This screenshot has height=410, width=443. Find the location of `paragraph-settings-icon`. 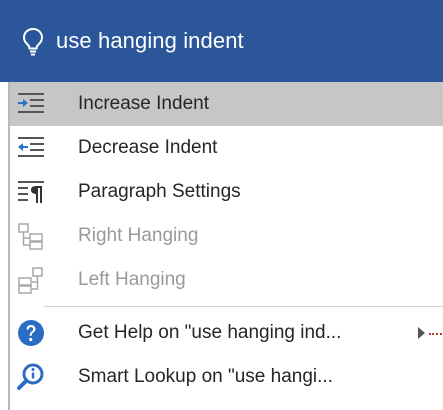

paragraph-settings-icon is located at coordinates (31, 192).